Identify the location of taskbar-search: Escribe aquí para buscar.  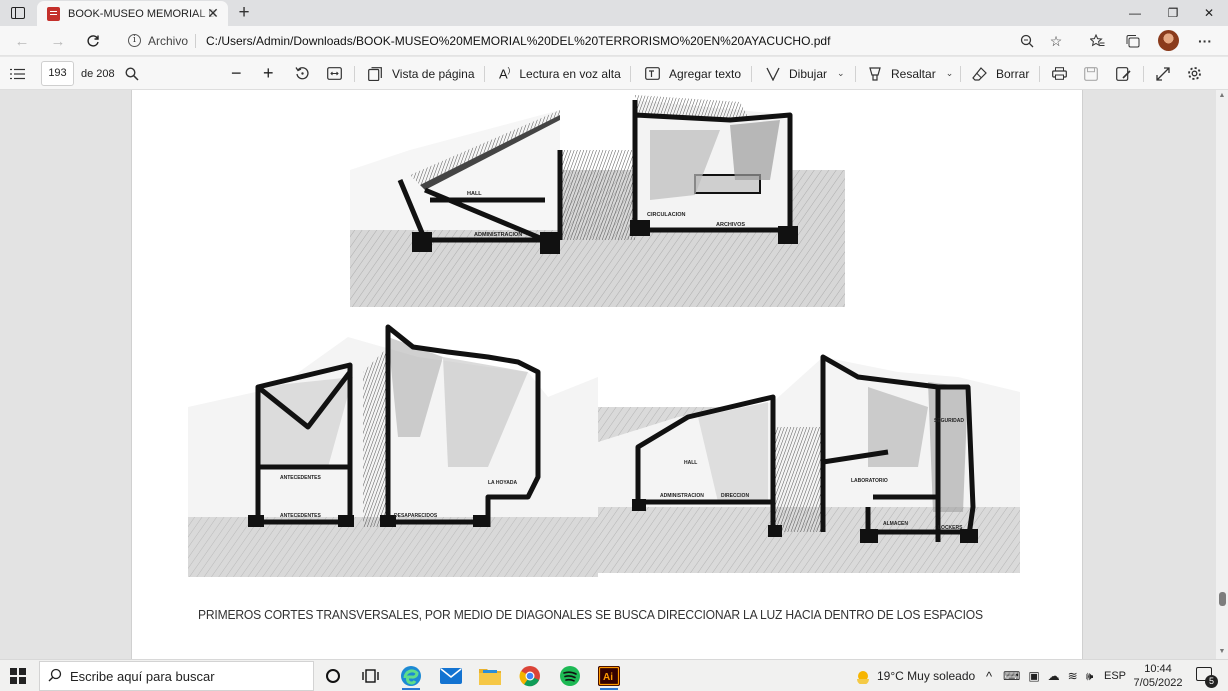
(176, 676).